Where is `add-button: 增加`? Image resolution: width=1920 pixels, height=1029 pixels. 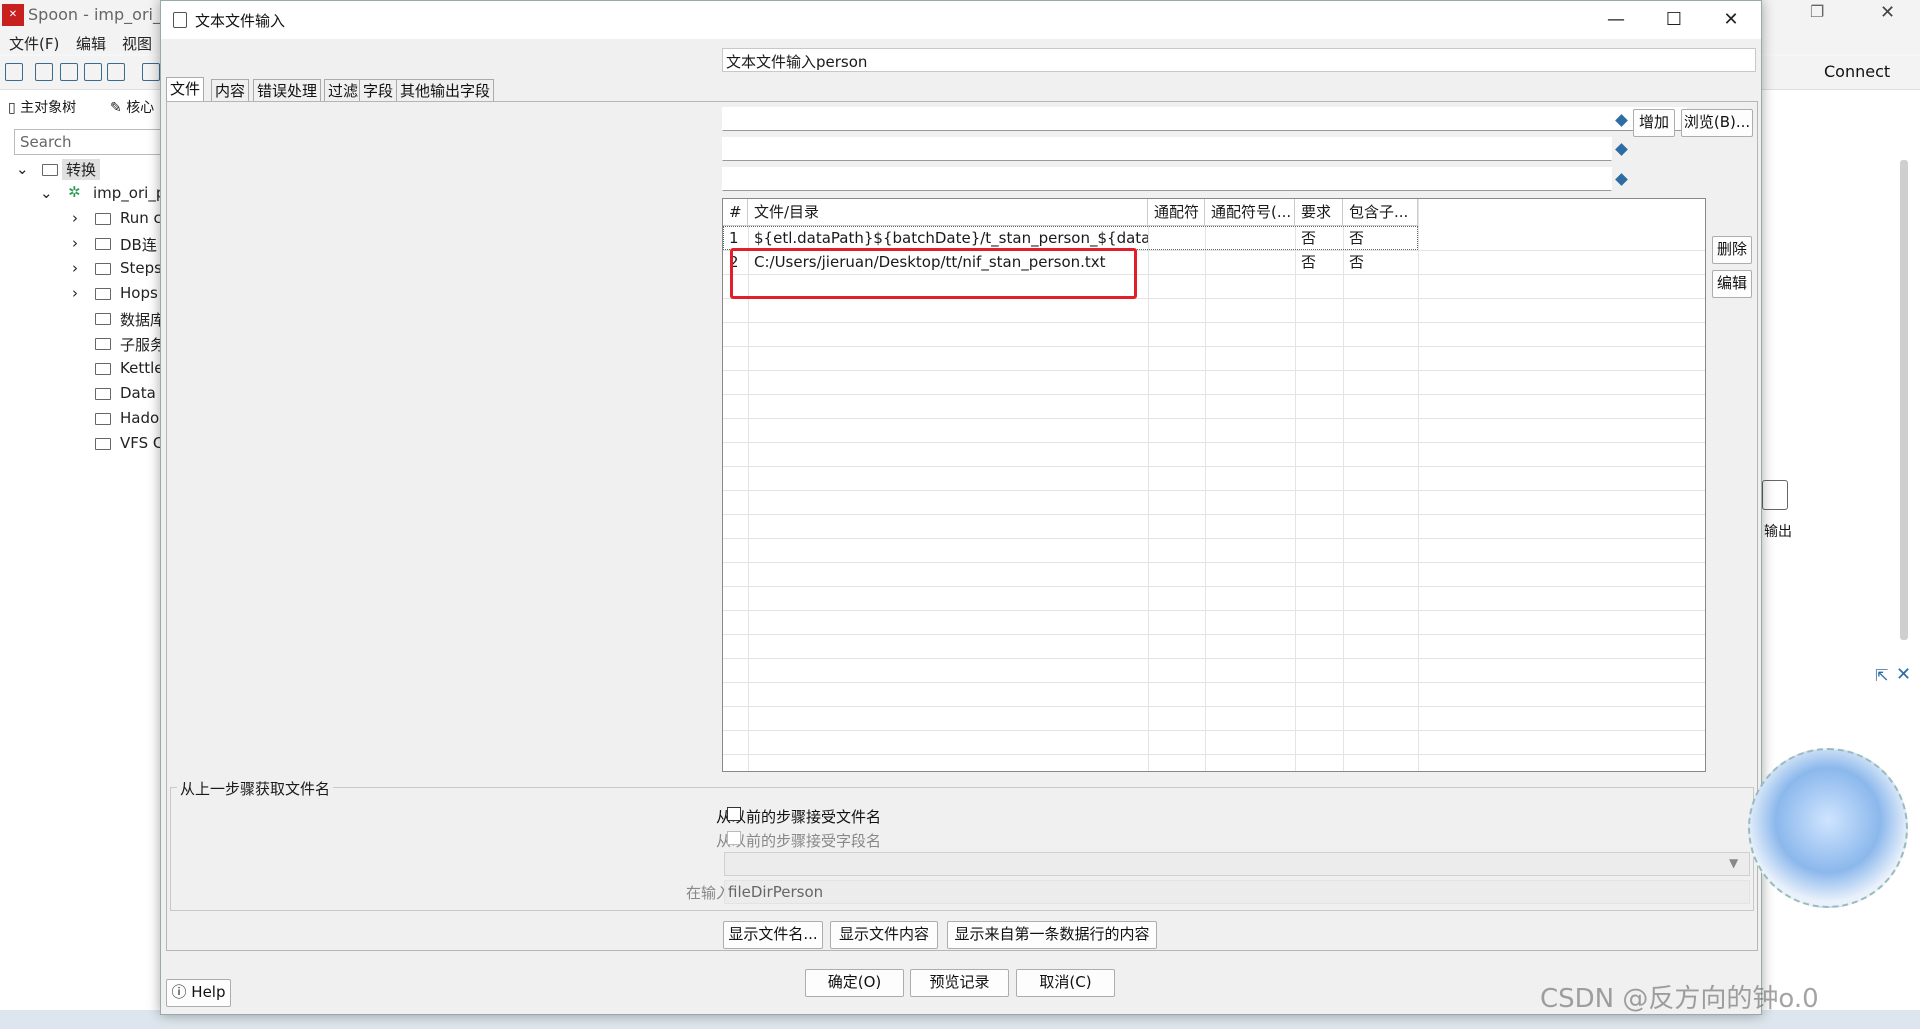 add-button: 增加 is located at coordinates (1654, 123).